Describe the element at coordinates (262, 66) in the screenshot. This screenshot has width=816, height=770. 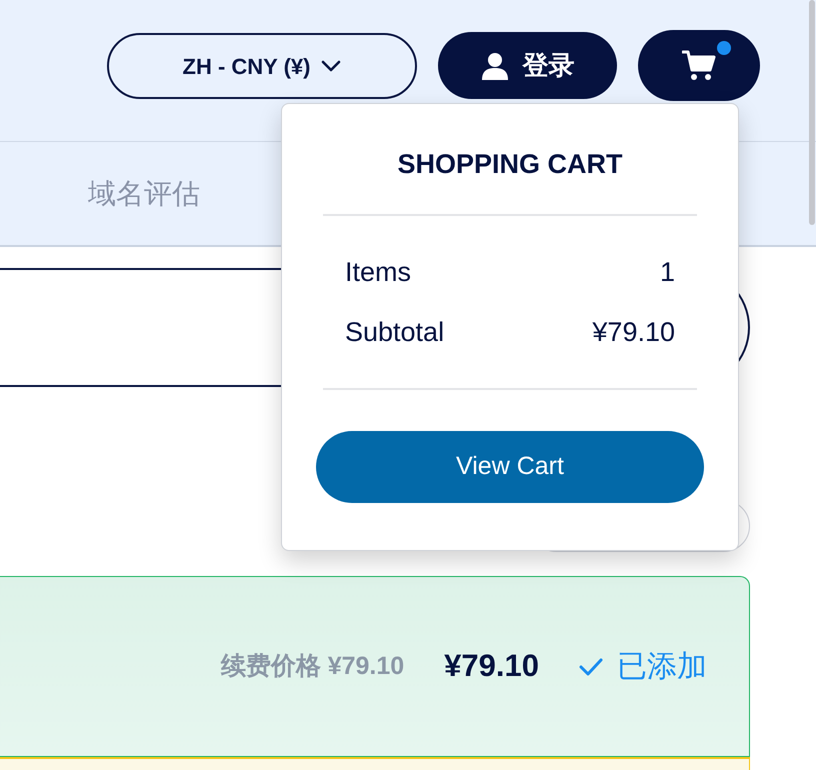
I see `currency-selector: ZH - CNY (¥)` at that location.